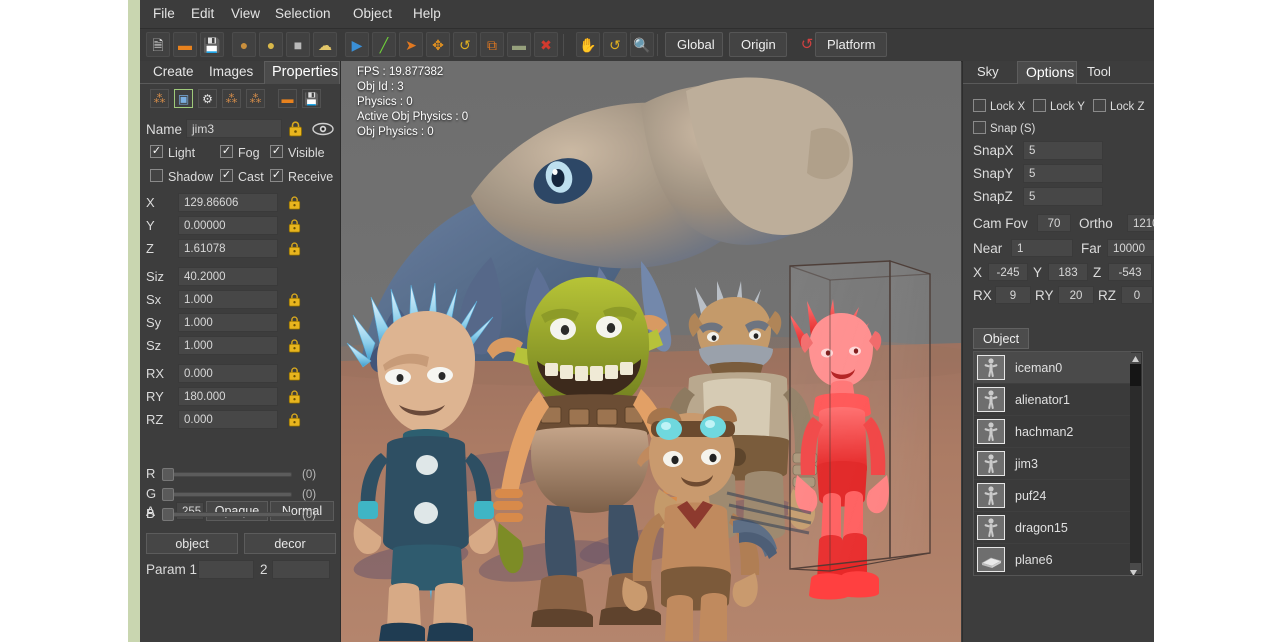 The width and height of the screenshot is (1280, 642). Describe the element at coordinates (234, 128) in the screenshot. I see `name-input: jim3` at that location.